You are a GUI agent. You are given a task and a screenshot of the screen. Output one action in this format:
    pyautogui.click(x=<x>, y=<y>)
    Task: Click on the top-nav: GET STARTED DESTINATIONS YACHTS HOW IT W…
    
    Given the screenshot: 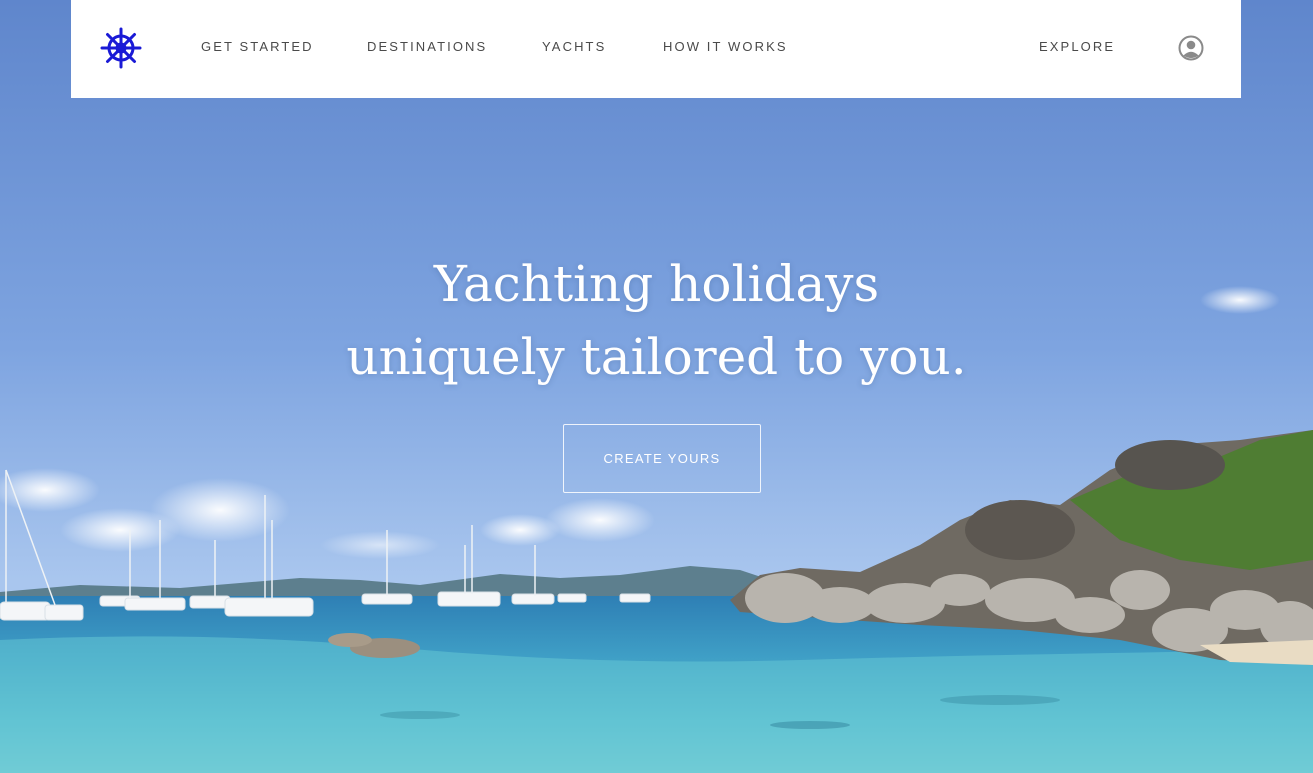 What is the action you would take?
    pyautogui.click(x=656, y=49)
    